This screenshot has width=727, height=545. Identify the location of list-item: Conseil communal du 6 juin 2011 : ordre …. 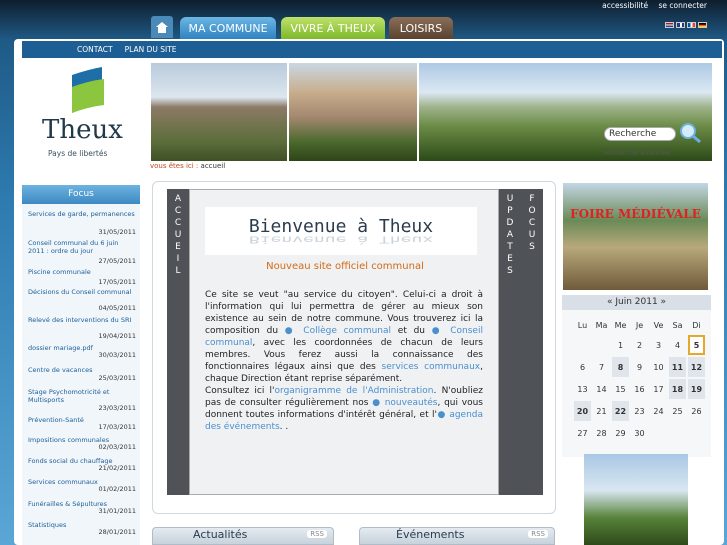
(82, 252).